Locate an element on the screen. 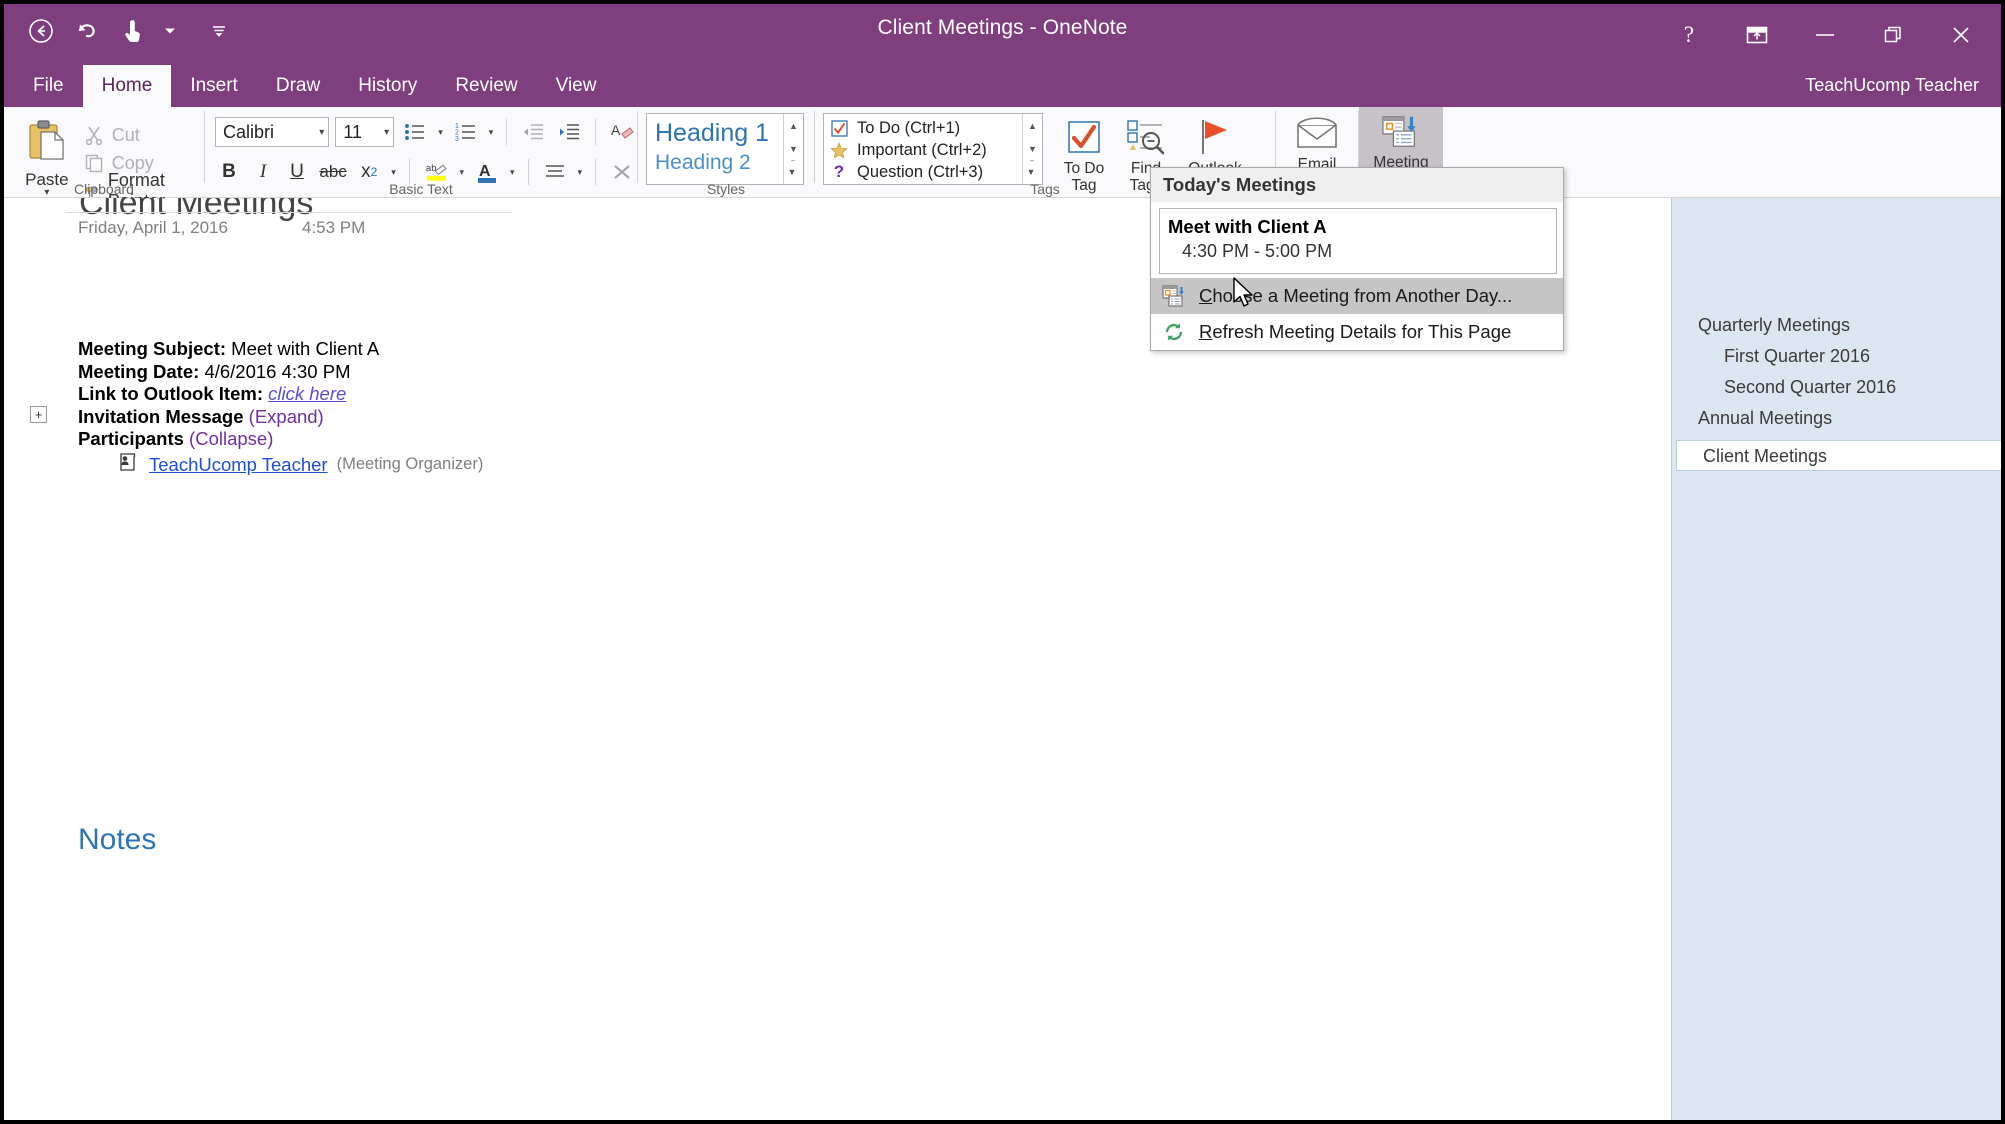  meeting-date-line: Meeting Date: 4/6/2016 4:30 PM is located at coordinates (280, 372).